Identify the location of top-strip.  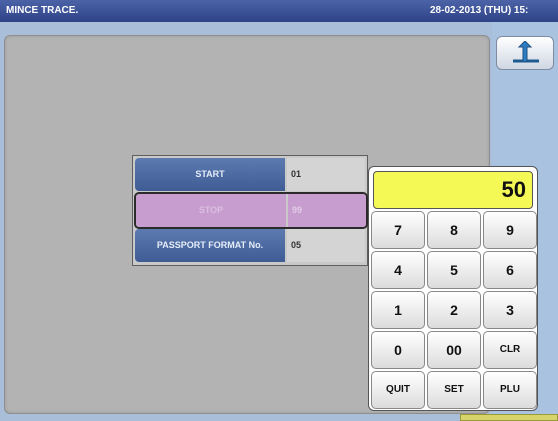
(246, 29).